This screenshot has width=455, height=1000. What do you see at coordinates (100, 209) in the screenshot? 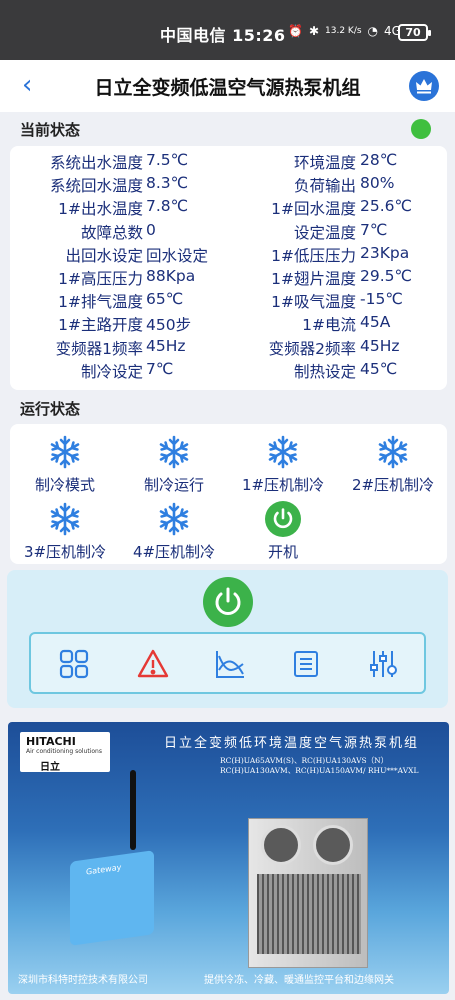
I see `status-label: 1#出水温度` at bounding box center [100, 209].